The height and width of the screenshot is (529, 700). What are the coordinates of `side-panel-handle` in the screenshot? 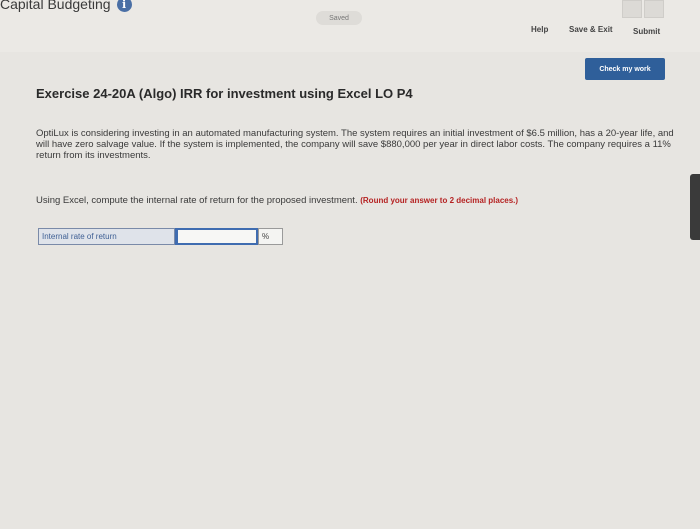 It's located at (695, 207).